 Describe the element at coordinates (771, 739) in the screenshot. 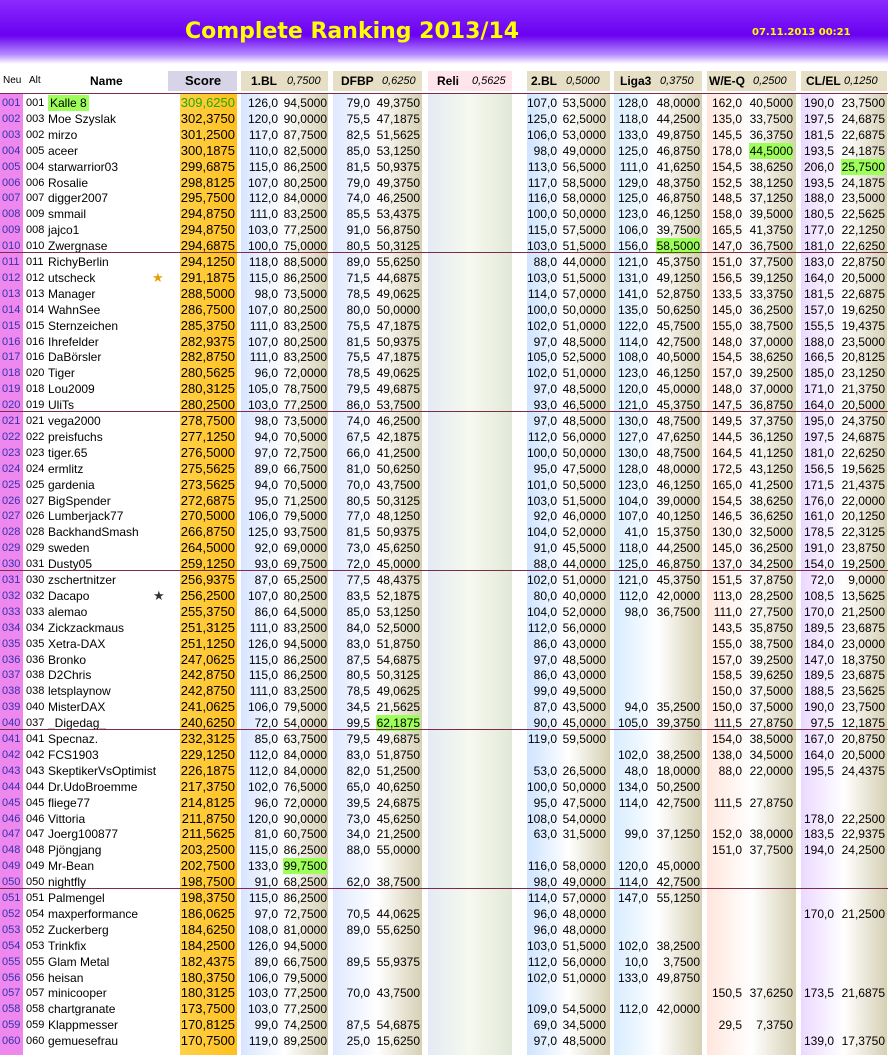

I see `cell-weq-val: 38,5000` at that location.